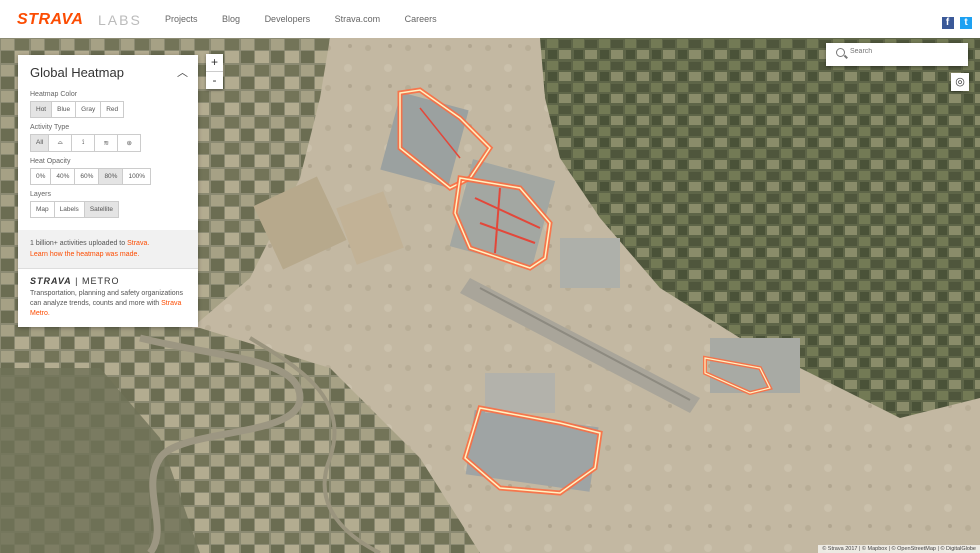  I want to click on layer-satellite-button: Satellite, so click(101, 209).